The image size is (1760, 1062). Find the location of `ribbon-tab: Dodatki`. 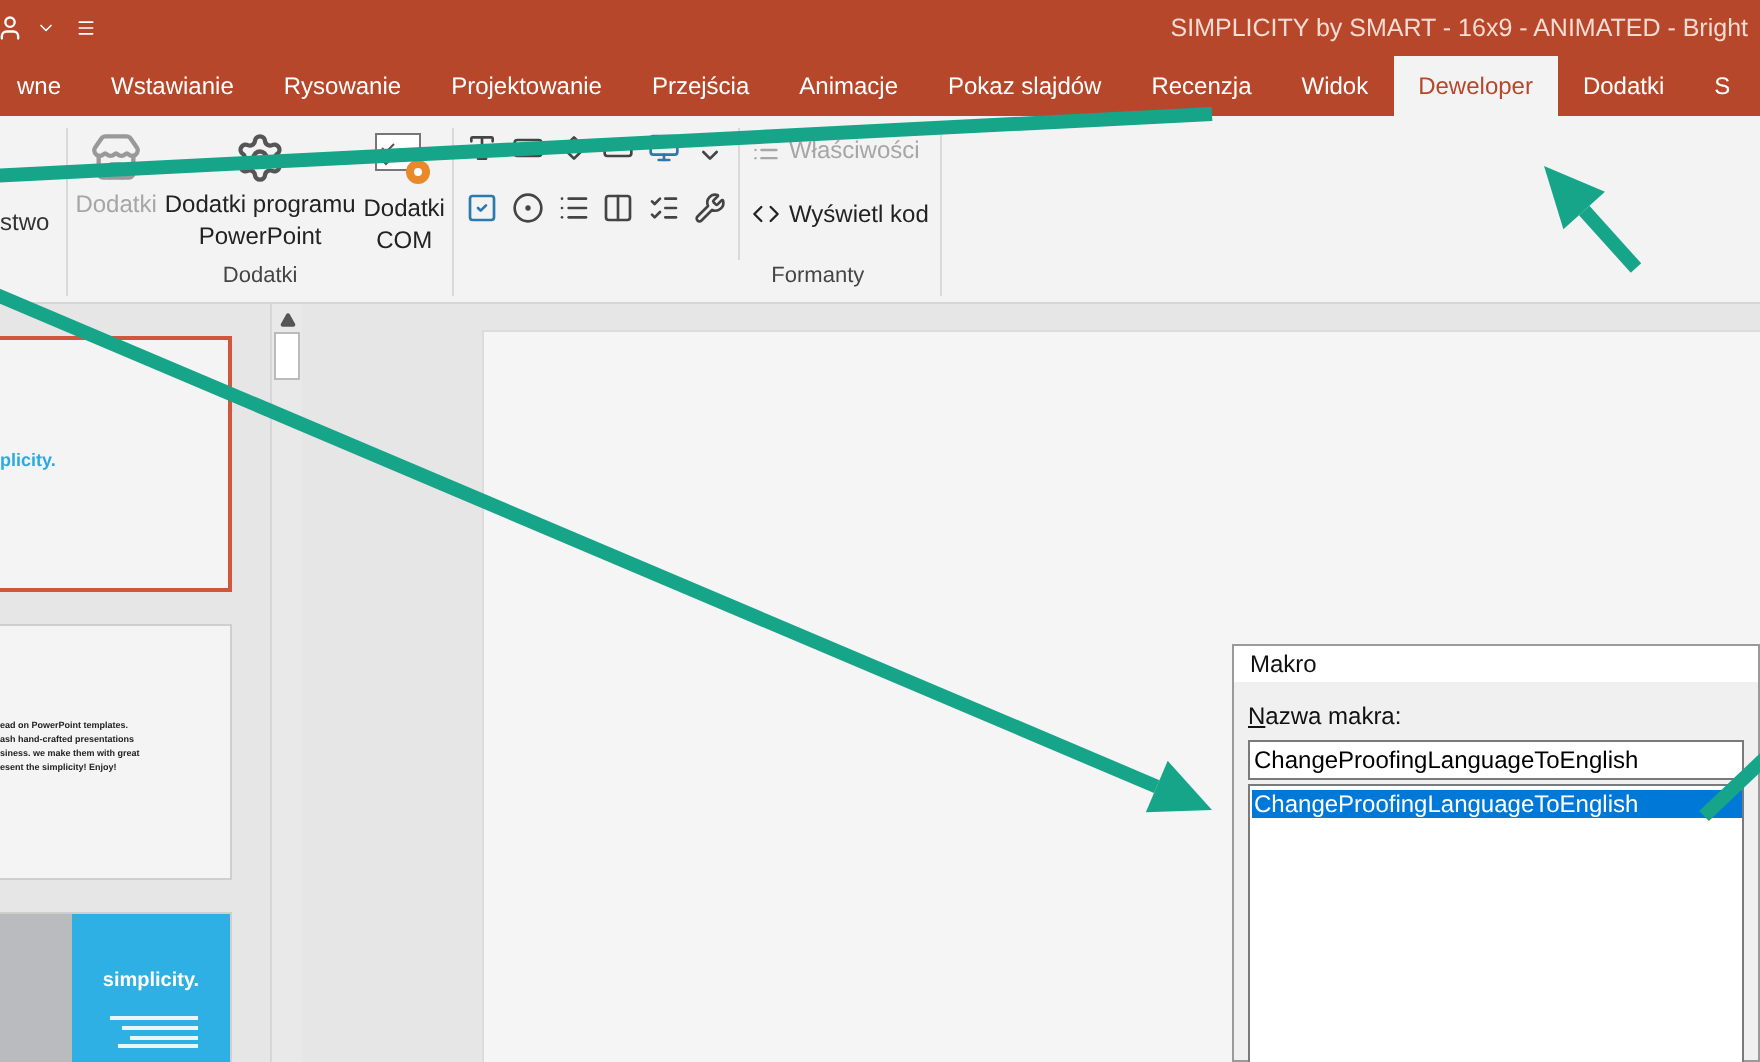

ribbon-tab: Dodatki is located at coordinates (1623, 86).